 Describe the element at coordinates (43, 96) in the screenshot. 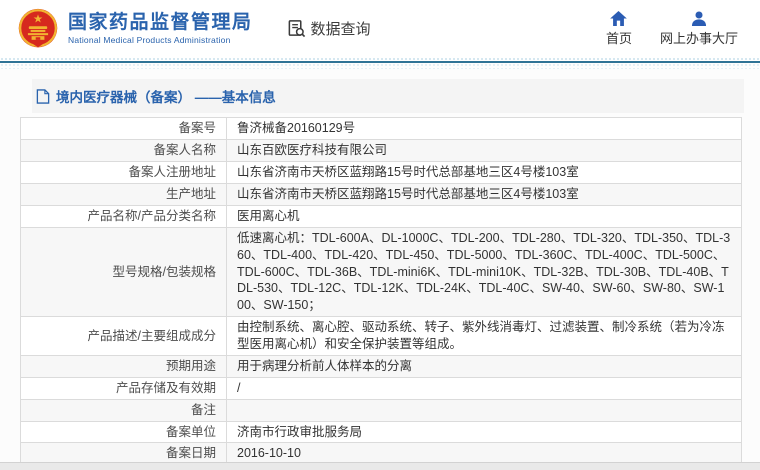

I see `document-icon` at that location.